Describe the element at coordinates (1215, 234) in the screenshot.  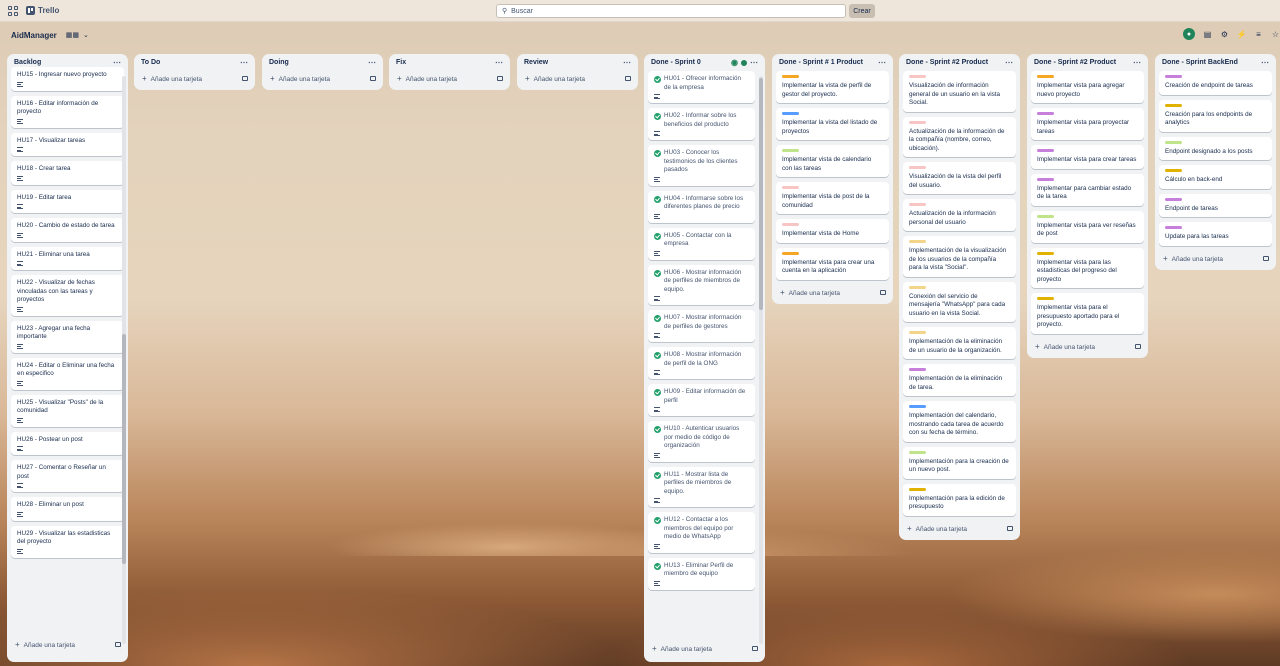
I see `card: Update para las tareas` at that location.